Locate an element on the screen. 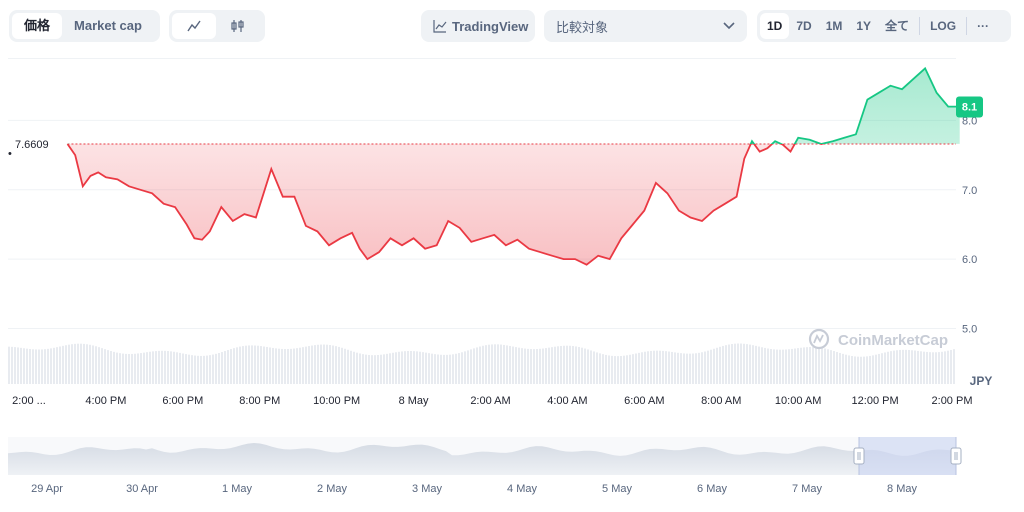  range-navigator is located at coordinates (485, 456).